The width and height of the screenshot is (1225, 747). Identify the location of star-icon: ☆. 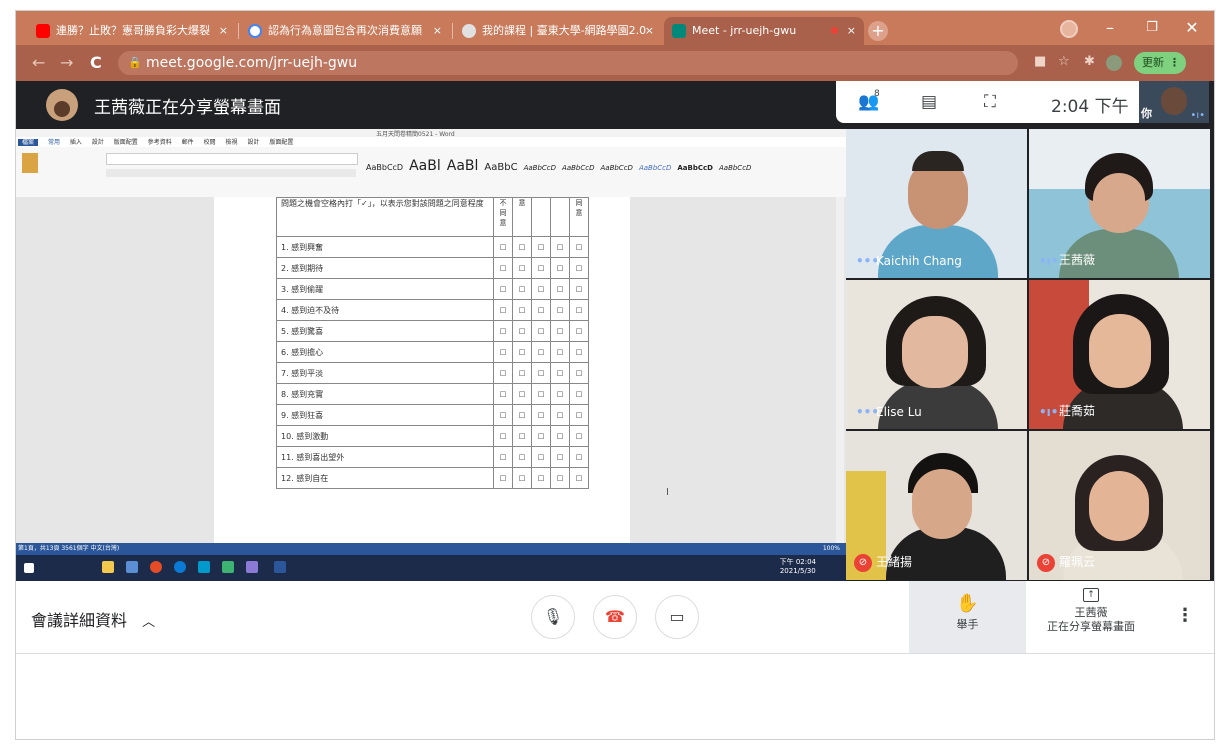
(1064, 61).